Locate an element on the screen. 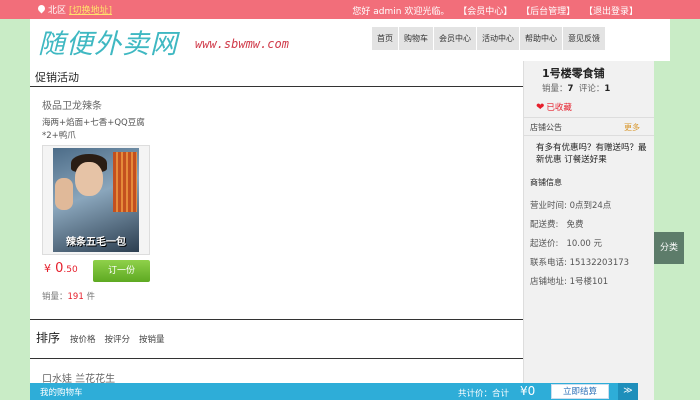 This screenshot has width=700, height=400. info-value: 免费 is located at coordinates (575, 225).